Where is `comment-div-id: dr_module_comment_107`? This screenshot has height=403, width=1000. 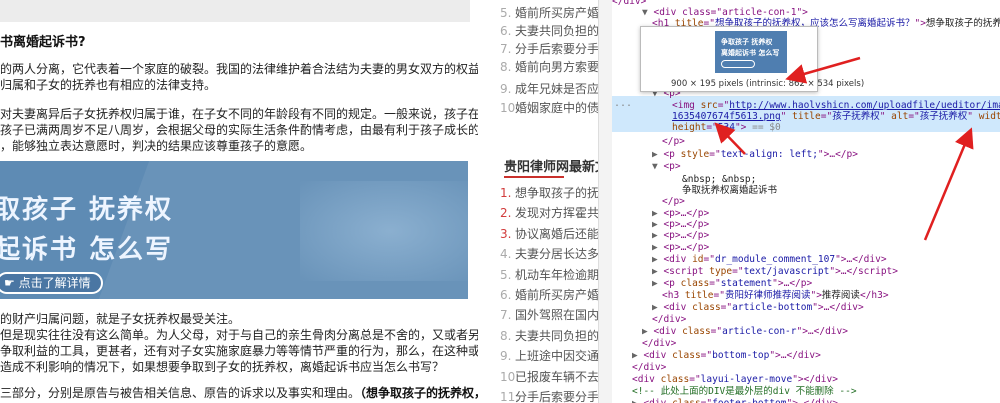
comment-div-id: dr_module_comment_107 is located at coordinates (775, 259).